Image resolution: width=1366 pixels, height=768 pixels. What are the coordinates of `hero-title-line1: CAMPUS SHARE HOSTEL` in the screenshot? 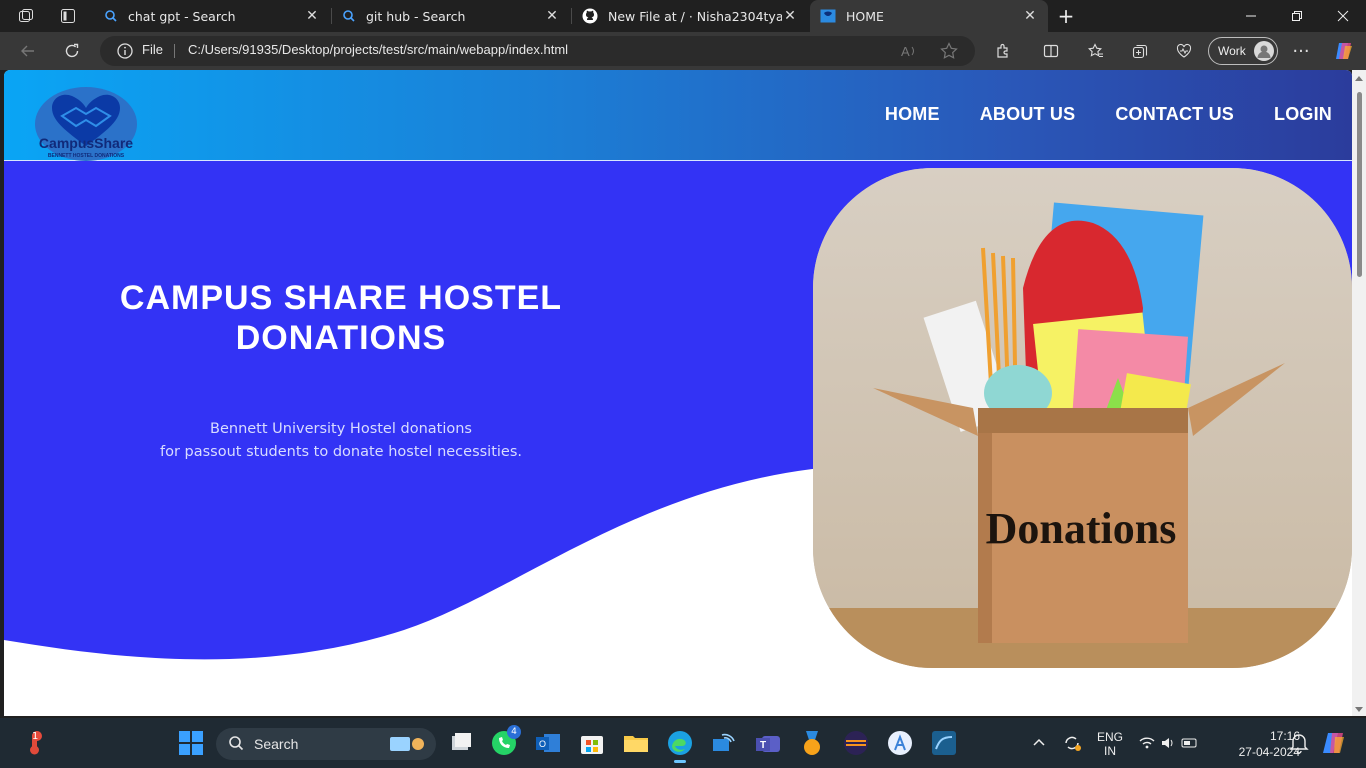 It's located at (341, 298).